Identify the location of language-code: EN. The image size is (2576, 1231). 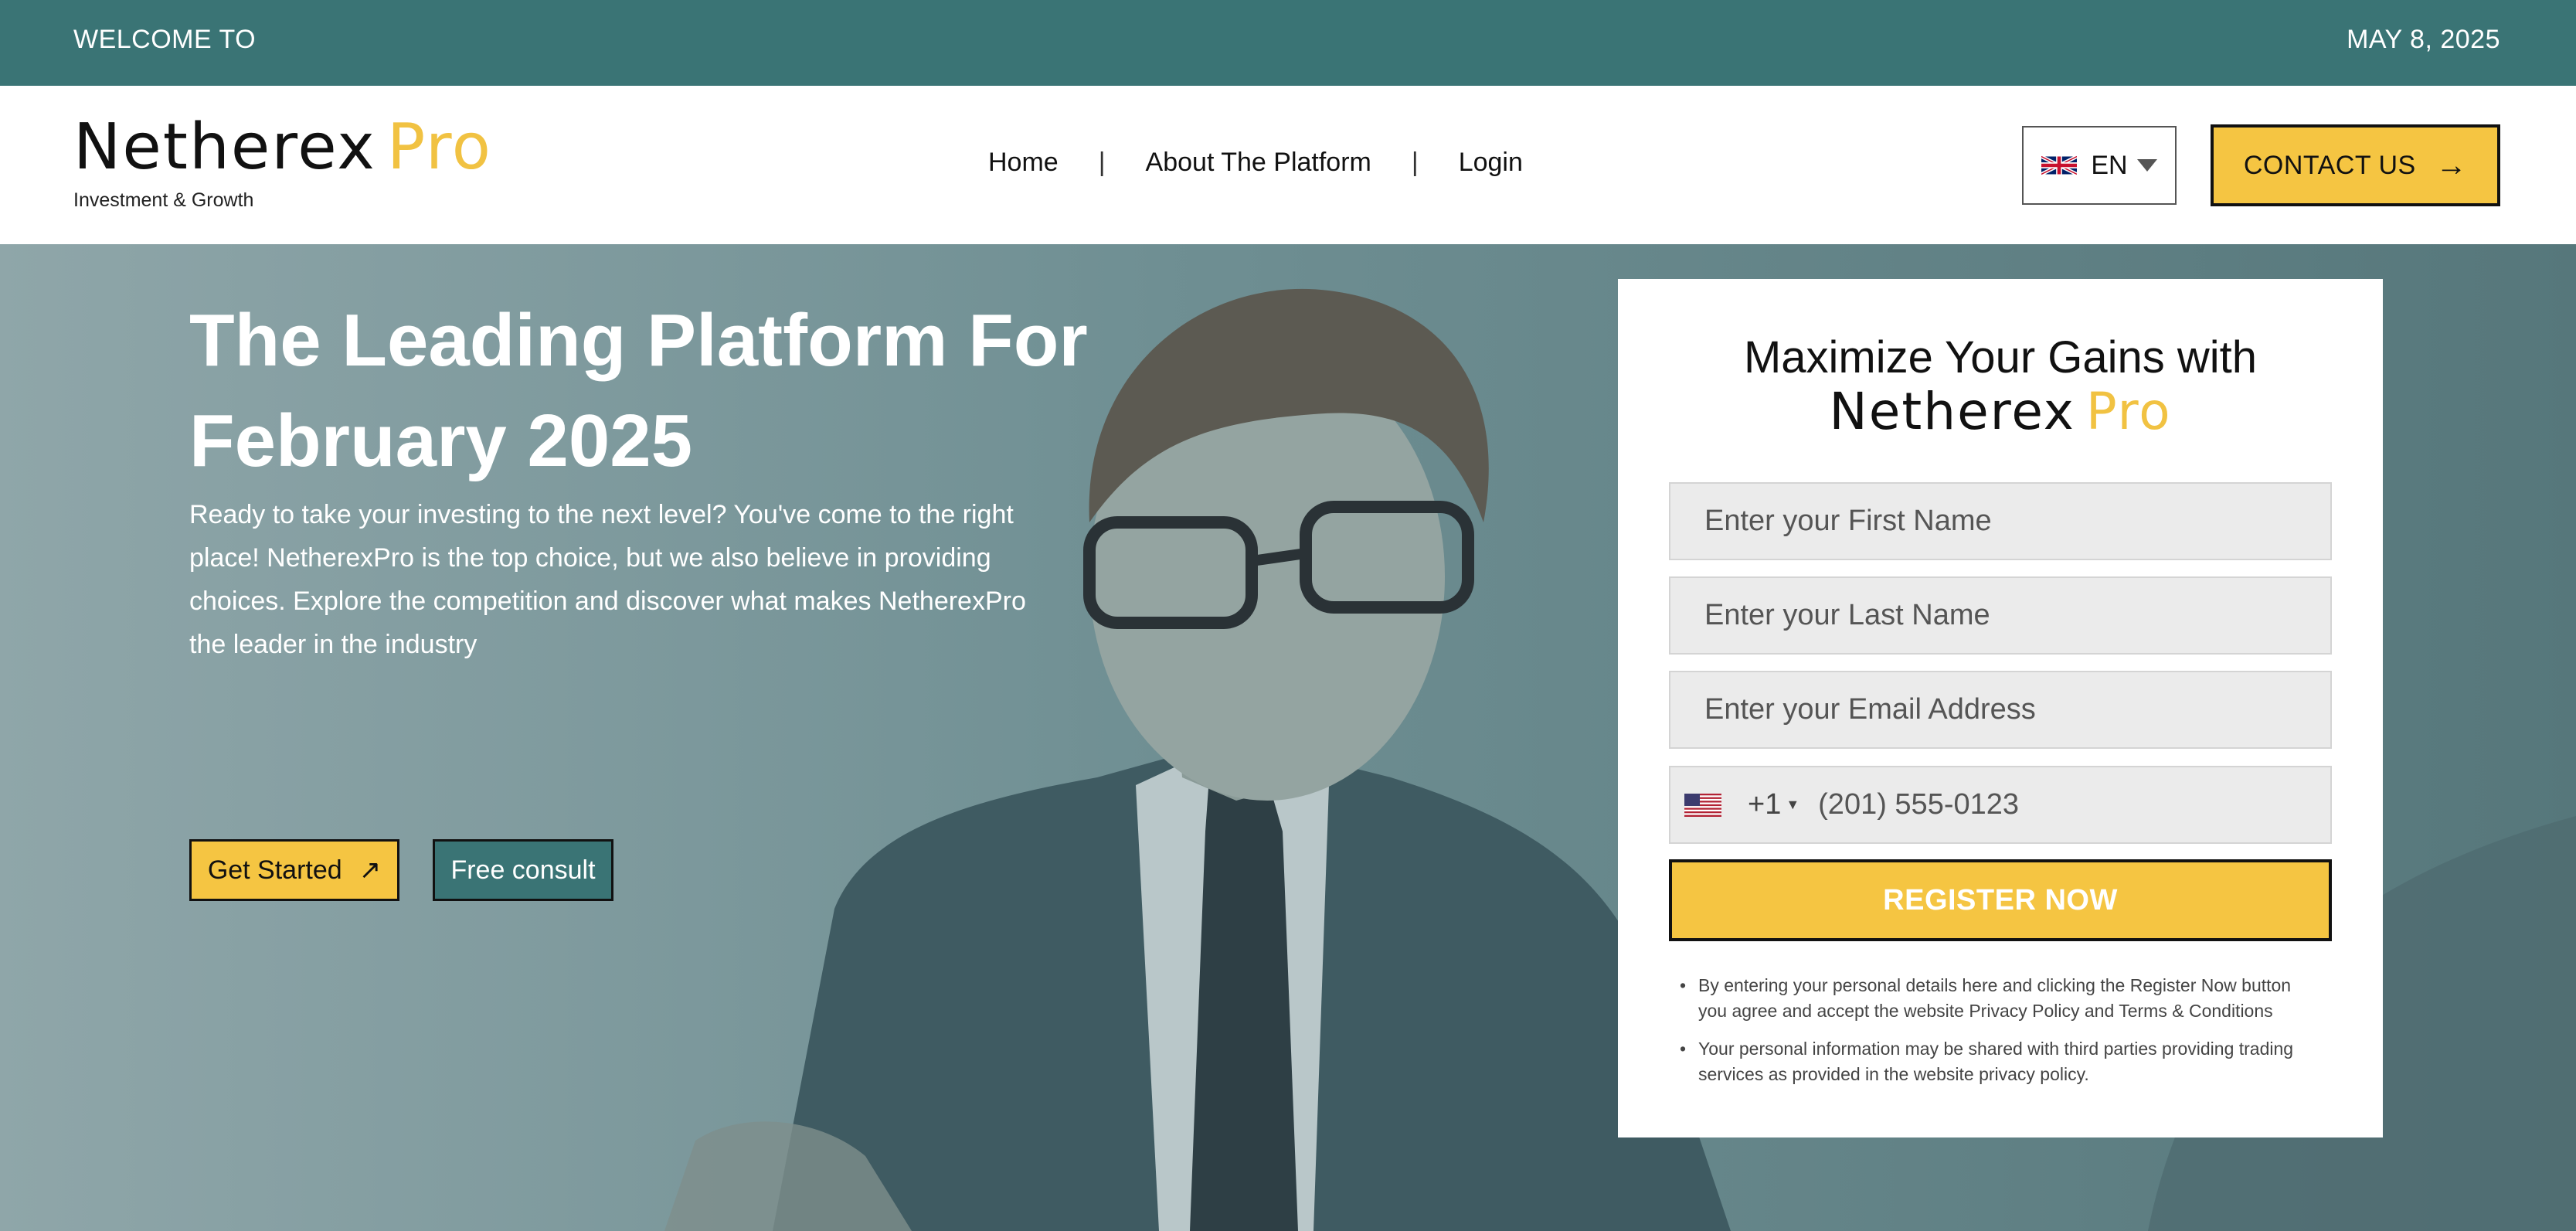
(2109, 165).